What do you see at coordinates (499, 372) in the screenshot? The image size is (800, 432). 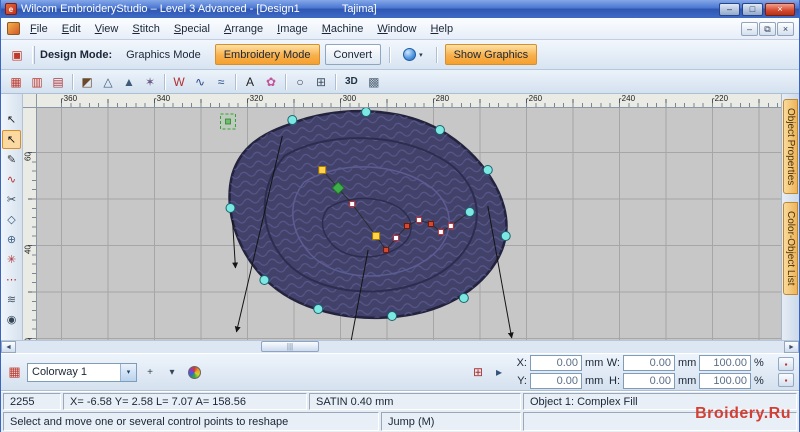 I see `stitch-player-icon: ▸` at bounding box center [499, 372].